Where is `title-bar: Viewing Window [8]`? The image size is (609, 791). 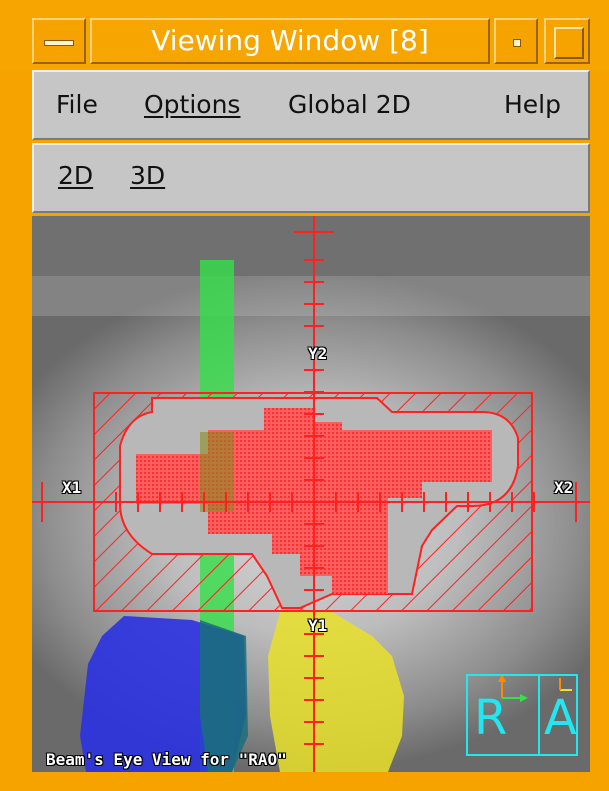 title-bar: Viewing Window [8] is located at coordinates (304, 35).